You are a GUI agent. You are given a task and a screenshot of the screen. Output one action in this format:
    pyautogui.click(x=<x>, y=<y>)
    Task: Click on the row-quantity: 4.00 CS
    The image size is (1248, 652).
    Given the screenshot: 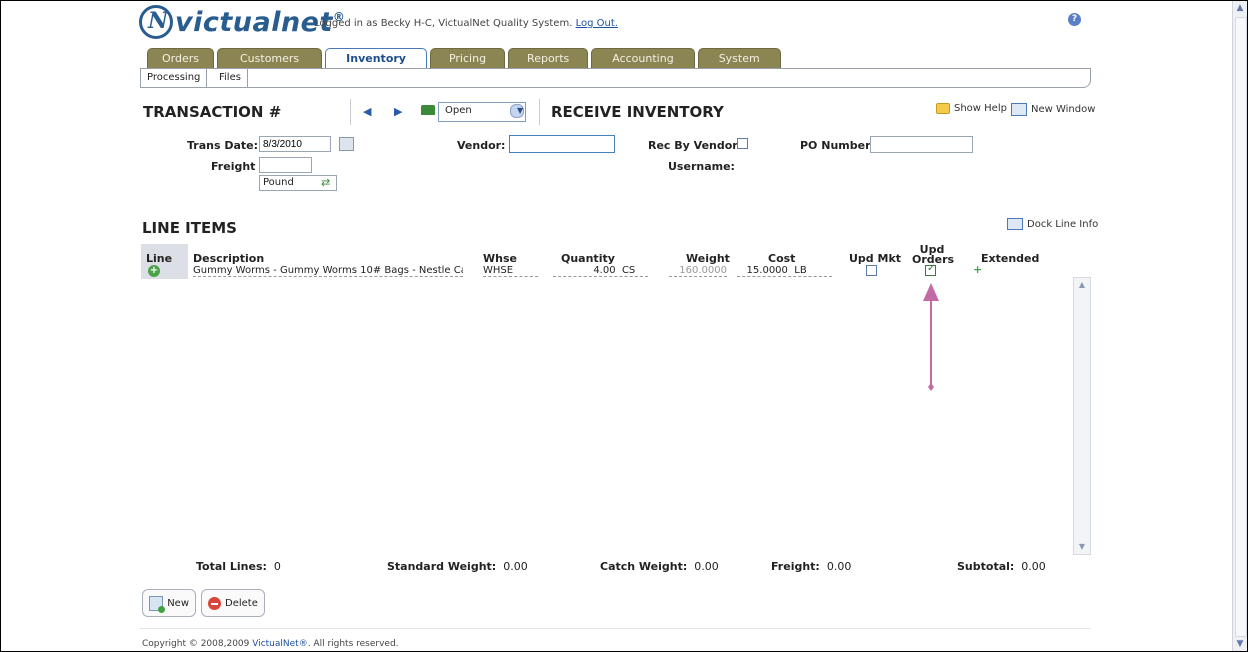 What is the action you would take?
    pyautogui.click(x=600, y=271)
    